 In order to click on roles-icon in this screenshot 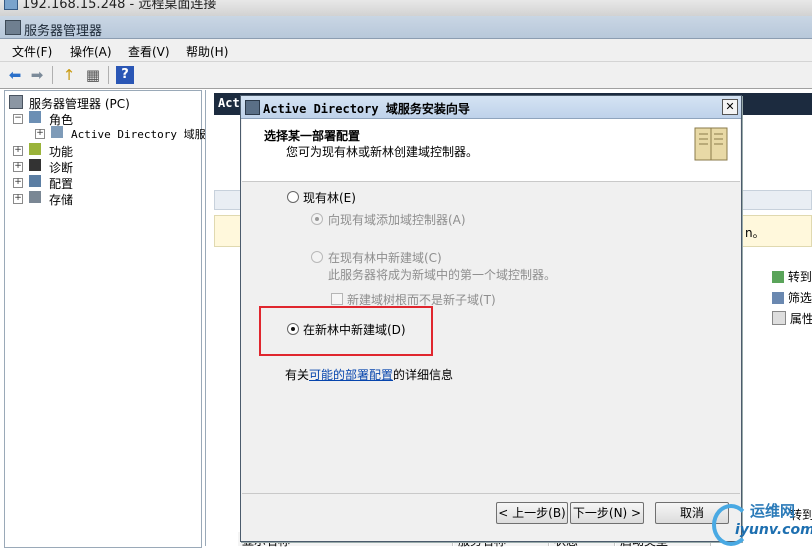, I will do `click(35, 117)`.